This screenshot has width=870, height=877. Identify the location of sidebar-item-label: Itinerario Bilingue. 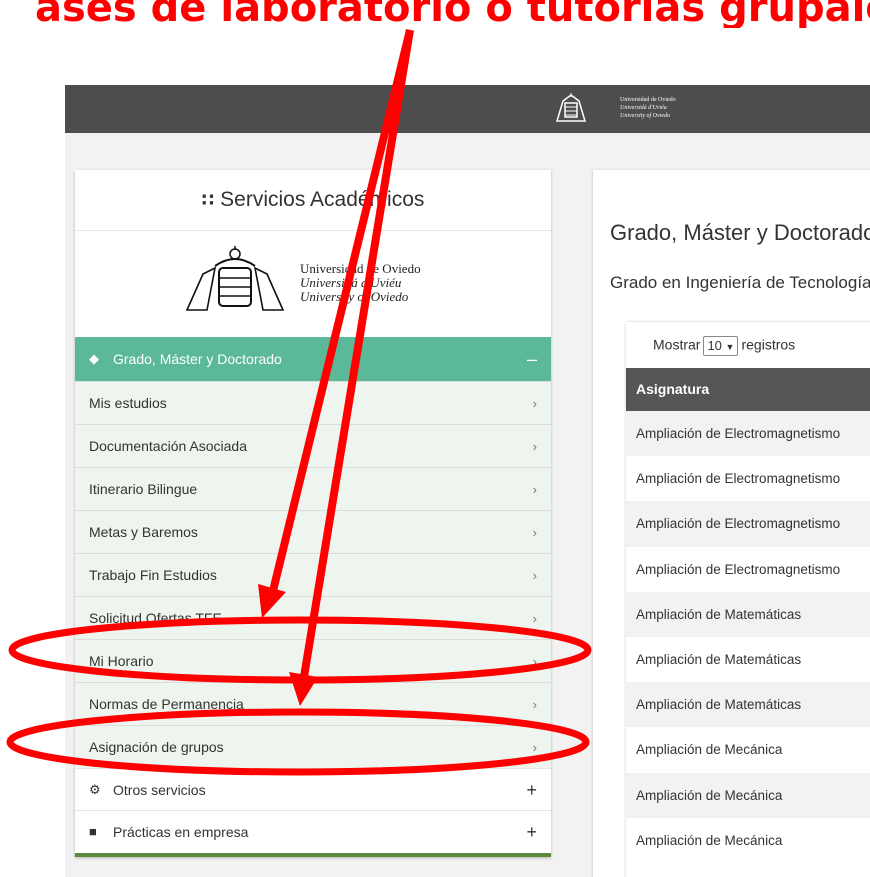
(143, 489).